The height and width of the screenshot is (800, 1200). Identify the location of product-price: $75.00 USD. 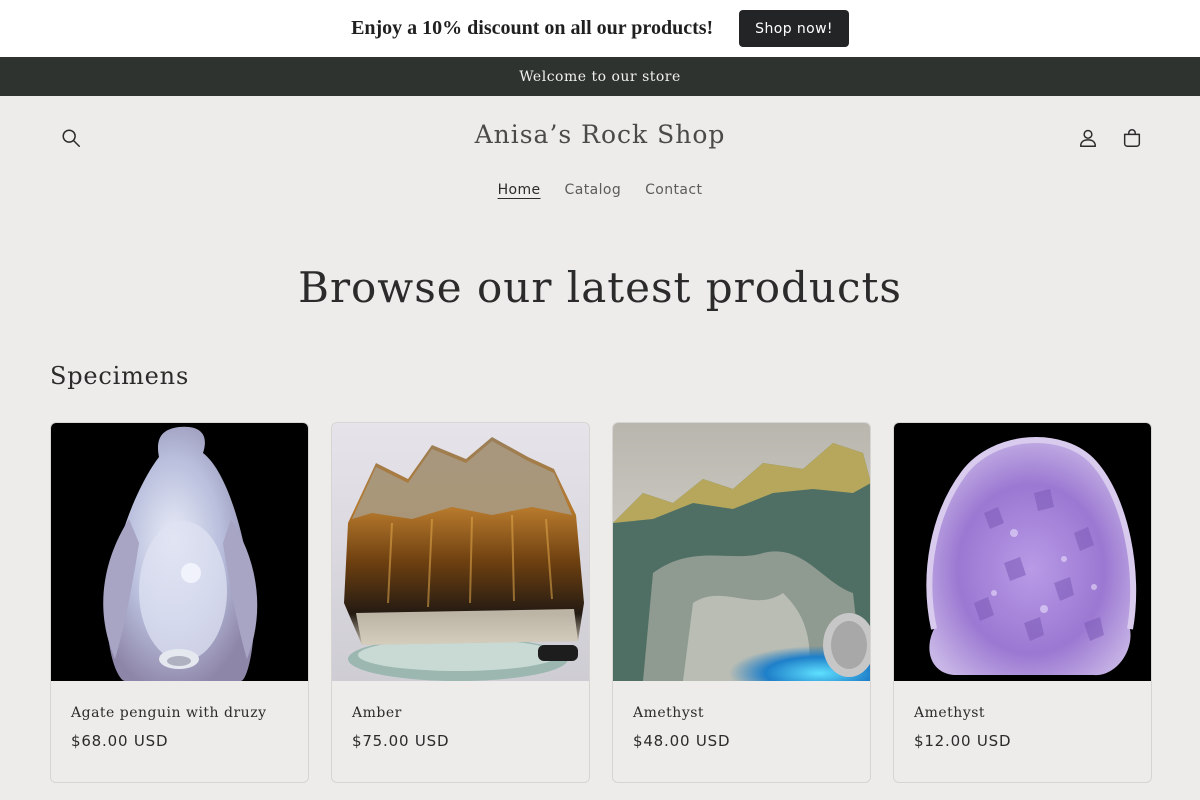
(401, 741).